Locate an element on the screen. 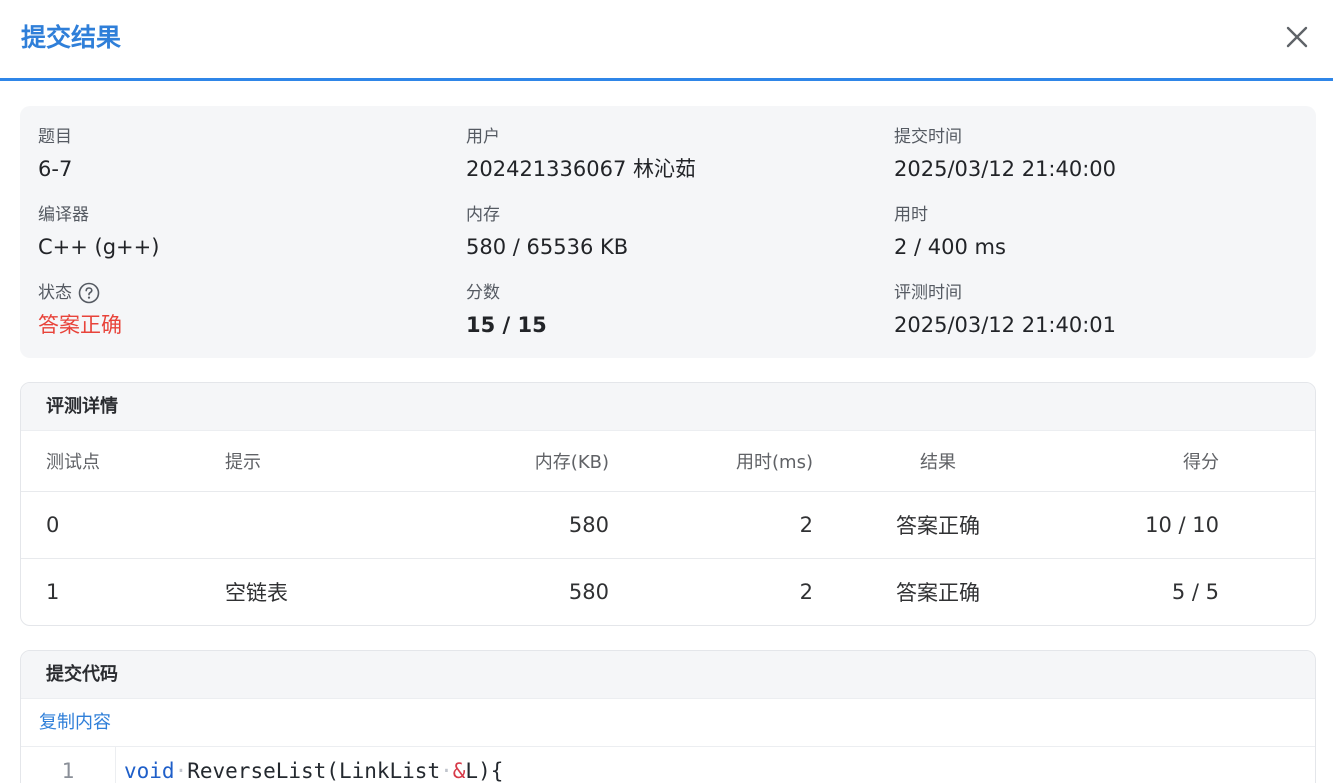 The height and width of the screenshot is (783, 1333). panel-title: 提交代码 is located at coordinates (668, 675).